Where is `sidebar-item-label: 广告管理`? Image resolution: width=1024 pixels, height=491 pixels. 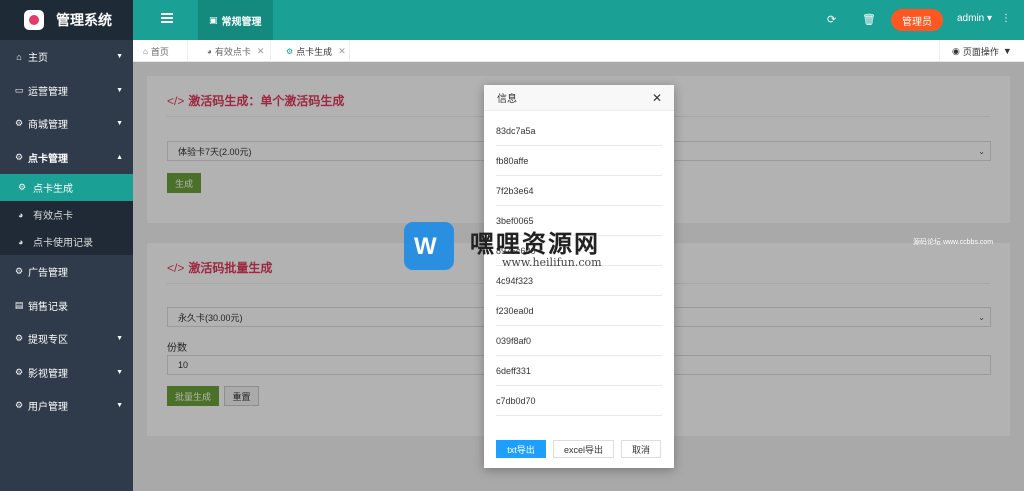
sidebar-item-label: 广告管理 is located at coordinates (48, 274).